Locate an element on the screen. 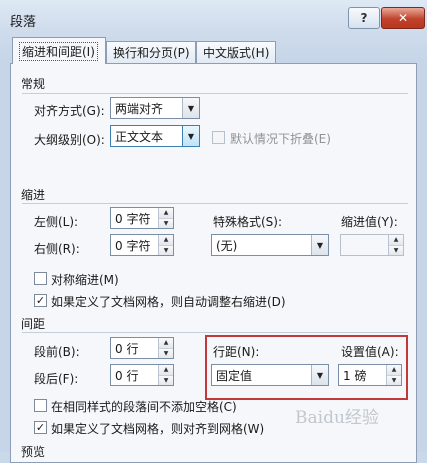 The height and width of the screenshot is (463, 427). outline-level-label: 大纲级别(O): is located at coordinates (69, 140).